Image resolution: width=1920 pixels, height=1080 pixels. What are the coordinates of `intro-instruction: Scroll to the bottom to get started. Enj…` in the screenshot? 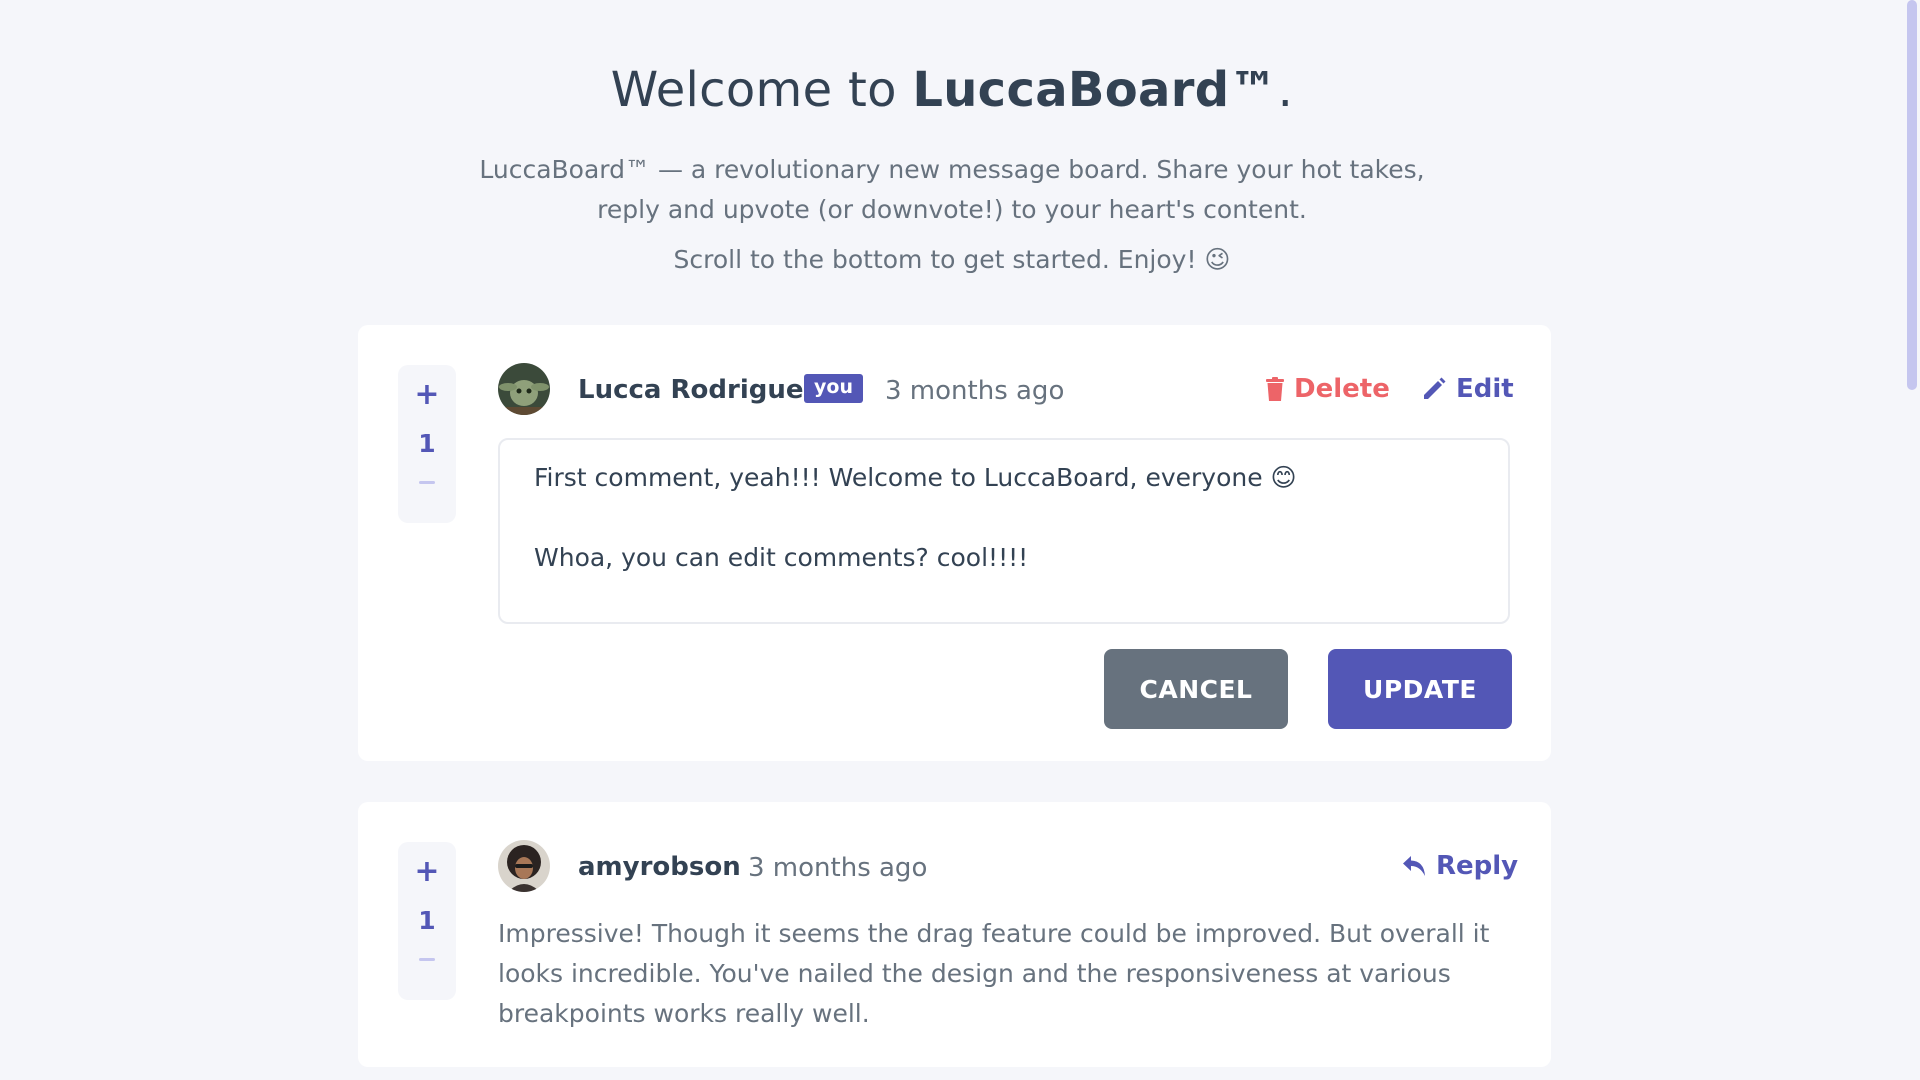 It's located at (952, 259).